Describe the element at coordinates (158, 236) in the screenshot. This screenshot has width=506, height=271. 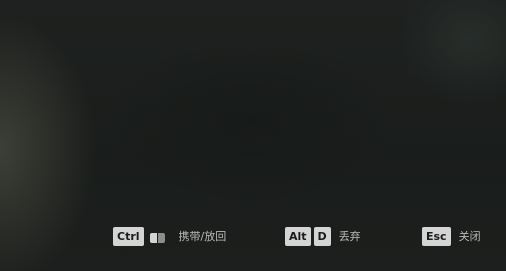
I see `mouse-icon` at that location.